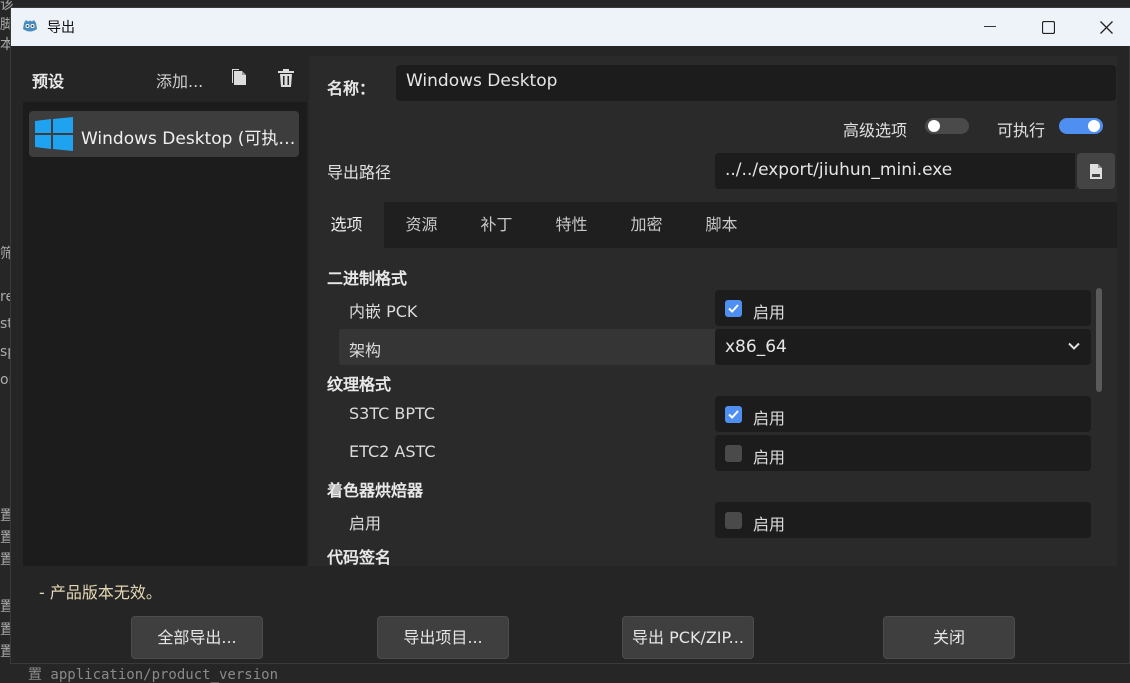 The width and height of the screenshot is (1130, 683). What do you see at coordinates (392, 413) in the screenshot?
I see `s3tc-bptc-label: S3TC BPTC` at bounding box center [392, 413].